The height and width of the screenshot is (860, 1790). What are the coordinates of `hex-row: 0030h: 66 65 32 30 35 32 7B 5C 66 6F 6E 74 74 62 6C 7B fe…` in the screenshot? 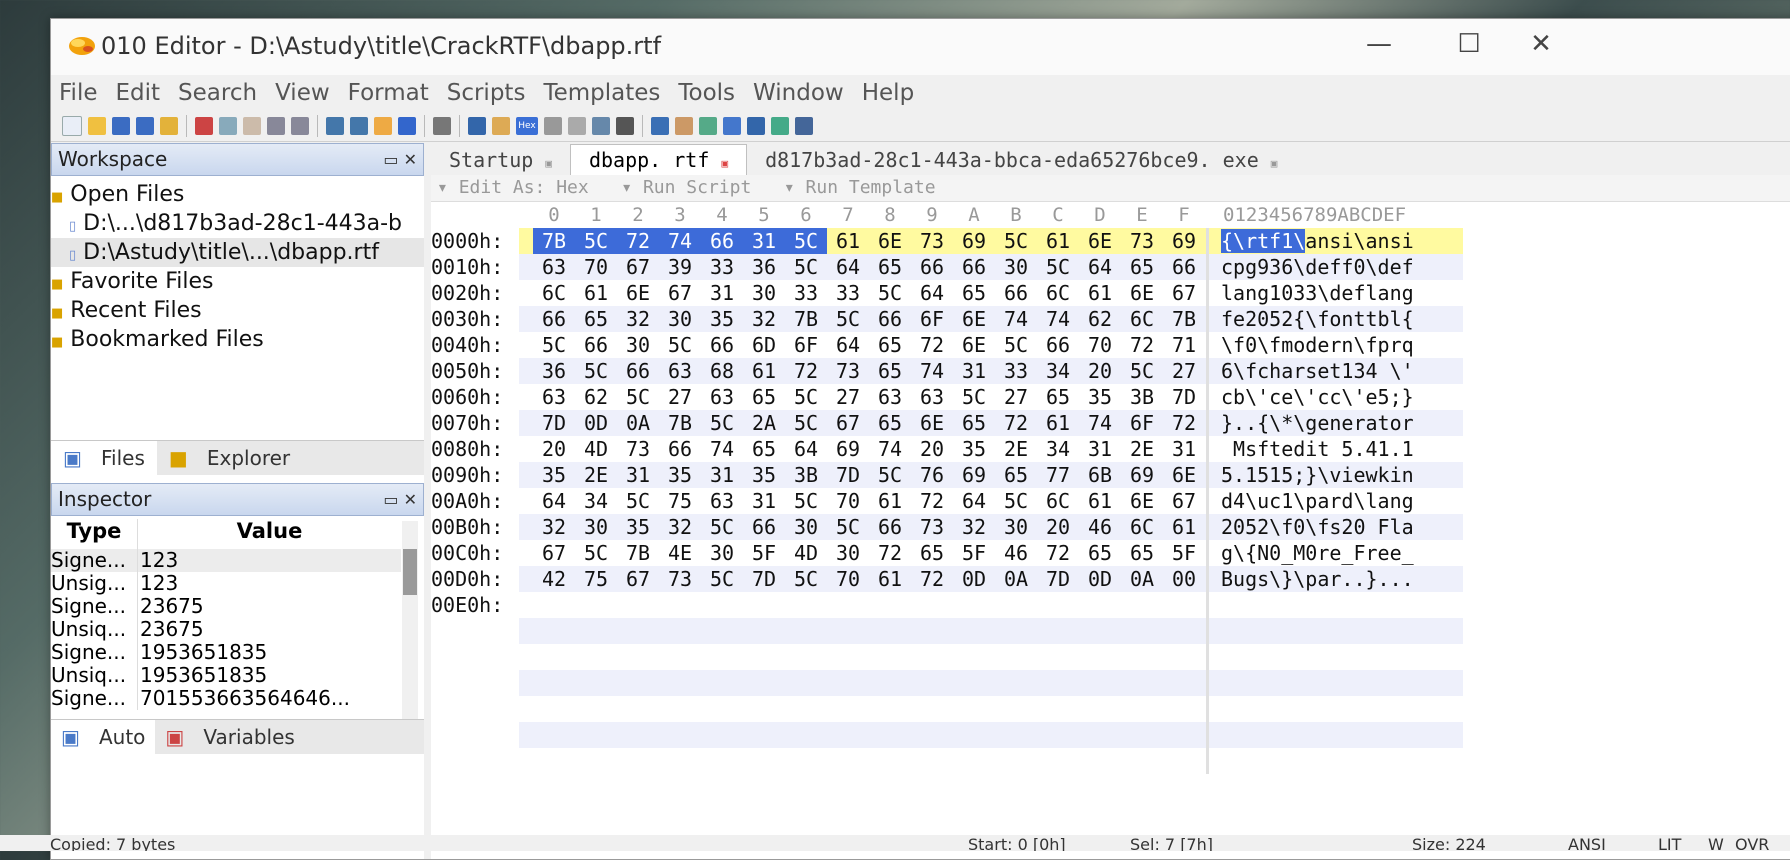 It's located at (947, 319).